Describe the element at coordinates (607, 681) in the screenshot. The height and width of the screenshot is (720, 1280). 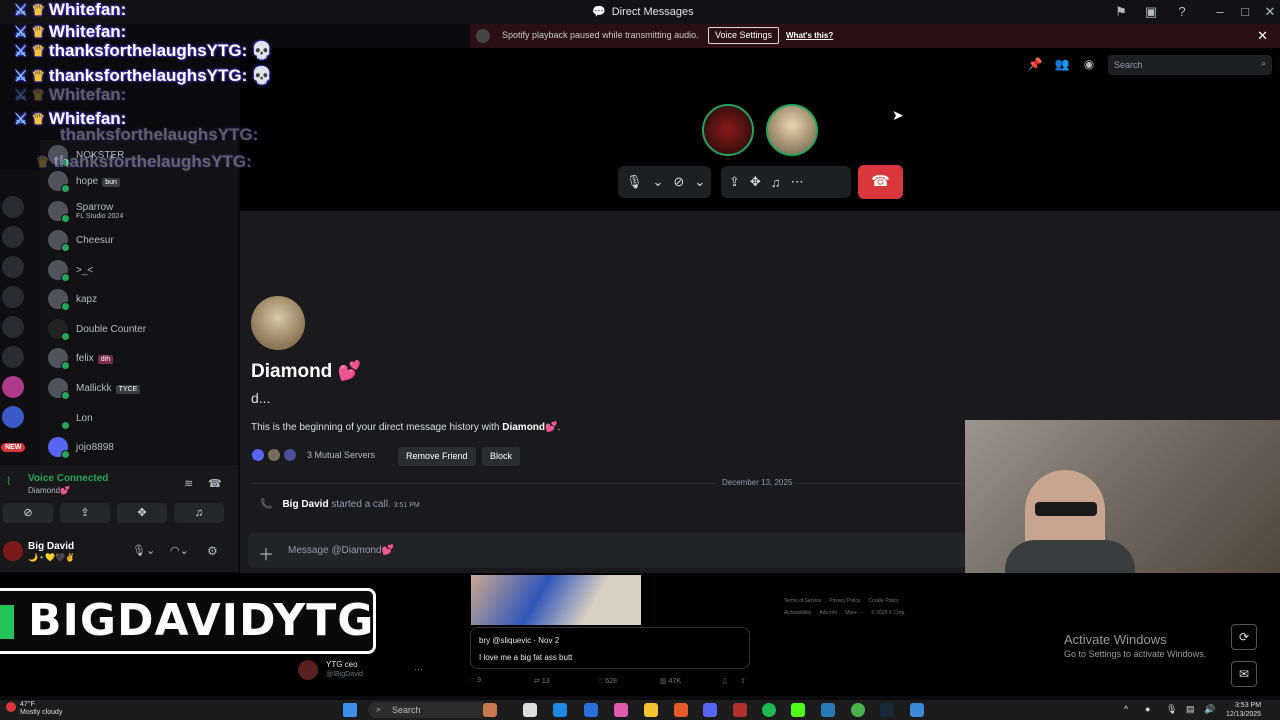
I see `like-count: ♡ 628` at that location.